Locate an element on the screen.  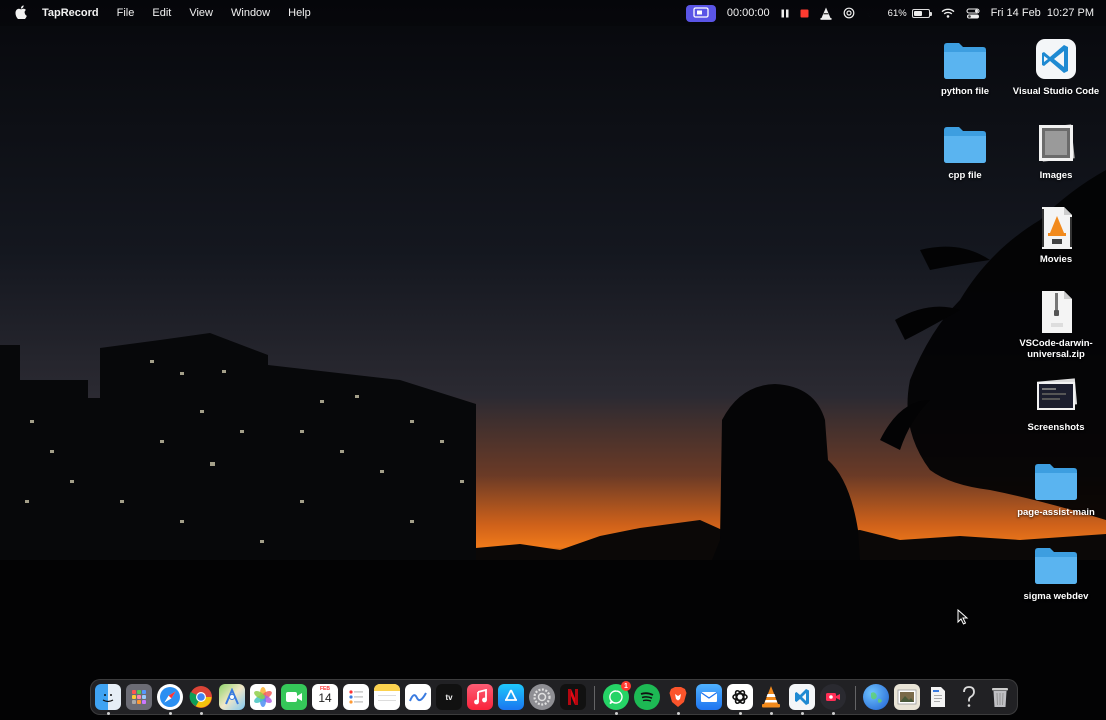
dock-maps-icon is located at coordinates (232, 697).